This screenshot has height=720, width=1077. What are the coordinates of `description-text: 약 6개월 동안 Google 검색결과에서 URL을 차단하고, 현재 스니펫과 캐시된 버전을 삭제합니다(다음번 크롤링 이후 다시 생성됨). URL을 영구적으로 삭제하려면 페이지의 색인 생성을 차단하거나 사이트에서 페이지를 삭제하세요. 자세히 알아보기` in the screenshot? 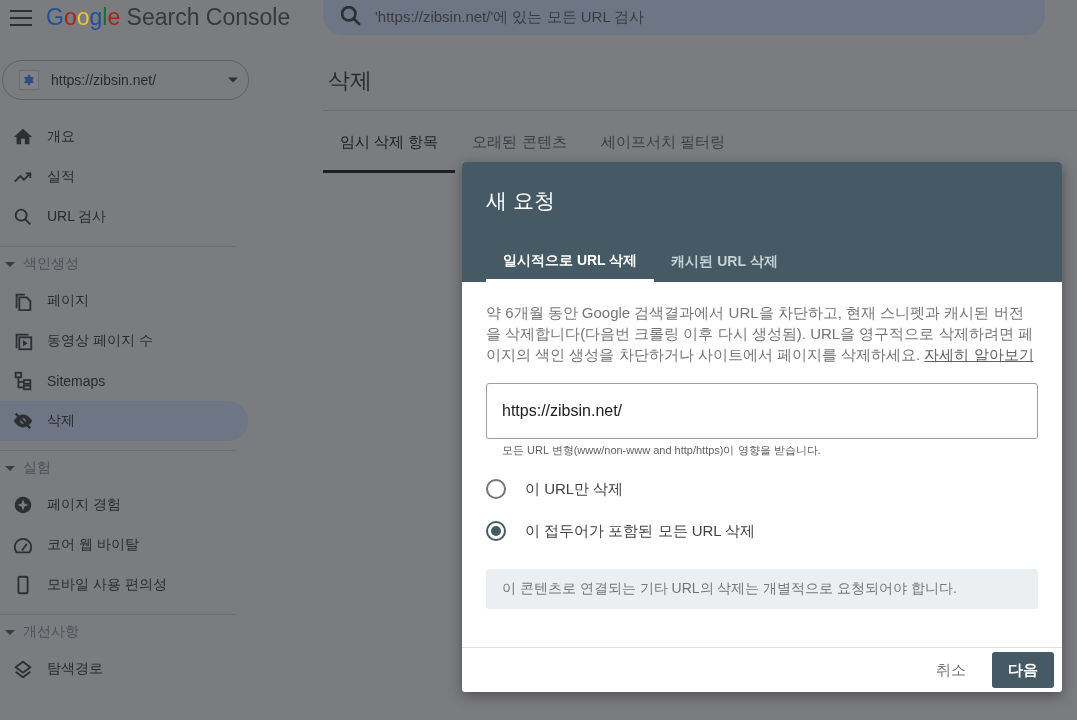 It's located at (760, 334).